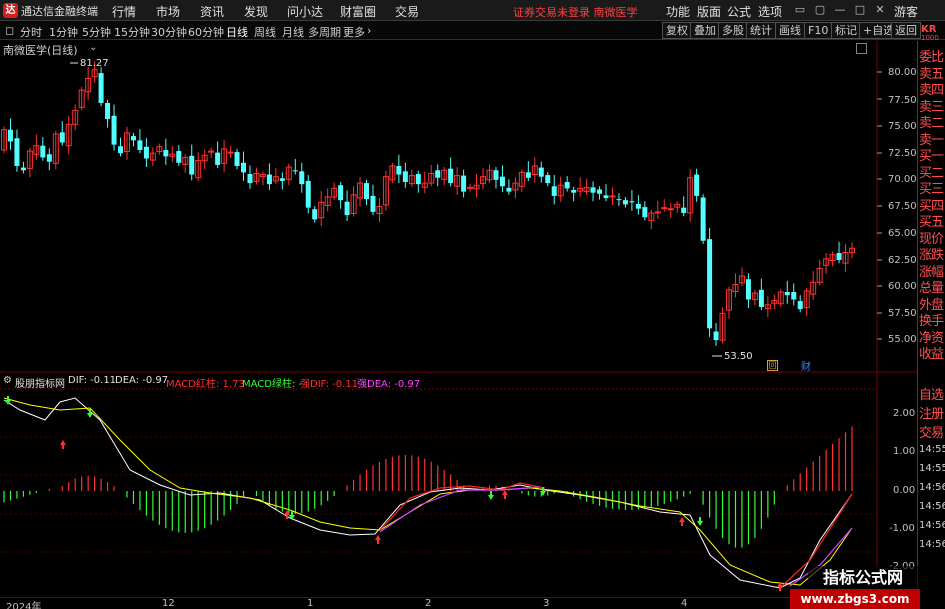 The image size is (945, 609). Describe the element at coordinates (902, 313) in the screenshot. I see `price-tick: 57.50` at that location.